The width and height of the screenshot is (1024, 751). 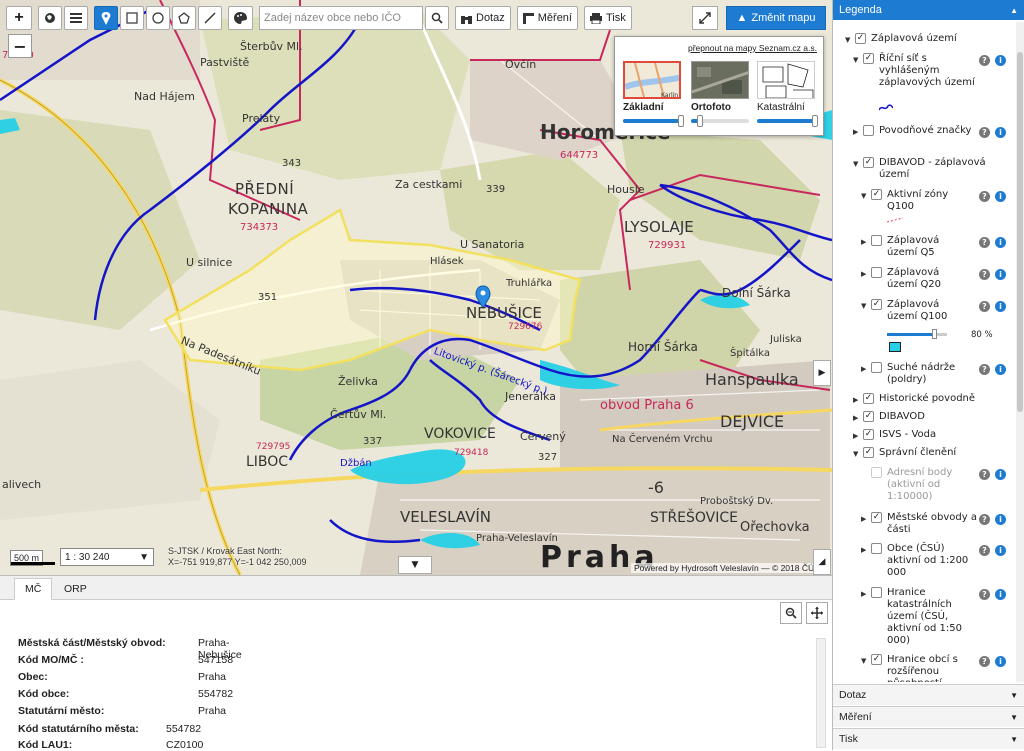 What do you see at coordinates (50, 18) in the screenshot?
I see `globe-icon` at bounding box center [50, 18].